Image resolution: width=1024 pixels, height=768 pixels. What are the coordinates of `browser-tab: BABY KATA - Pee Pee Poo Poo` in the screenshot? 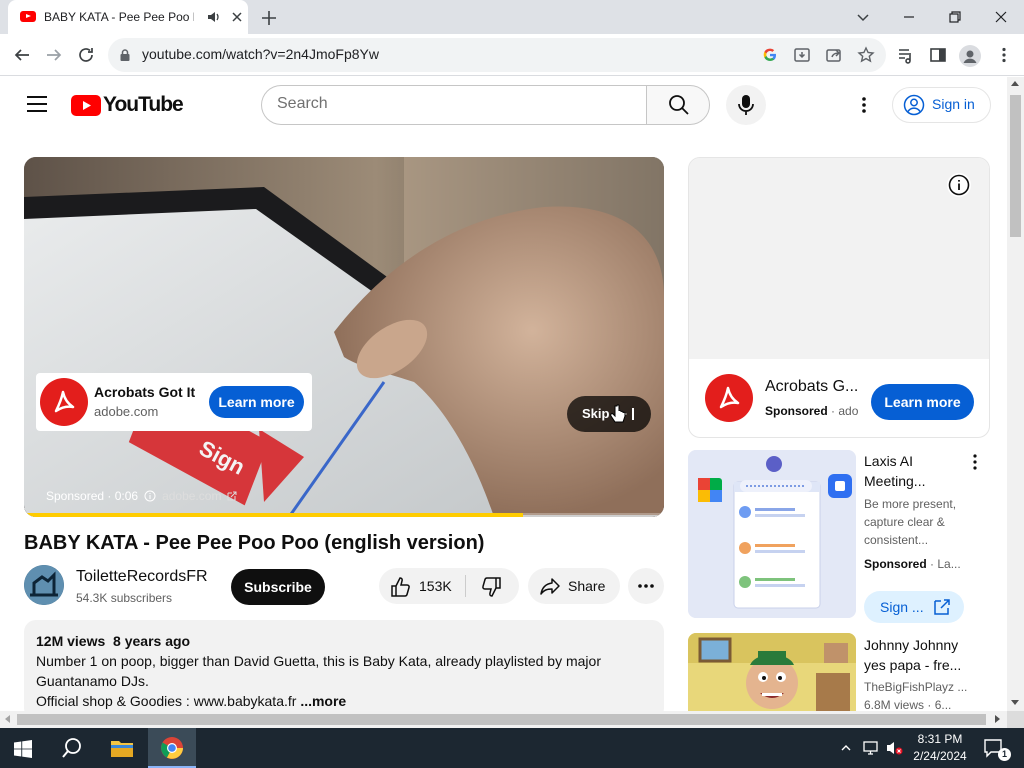 It's located at (128, 17).